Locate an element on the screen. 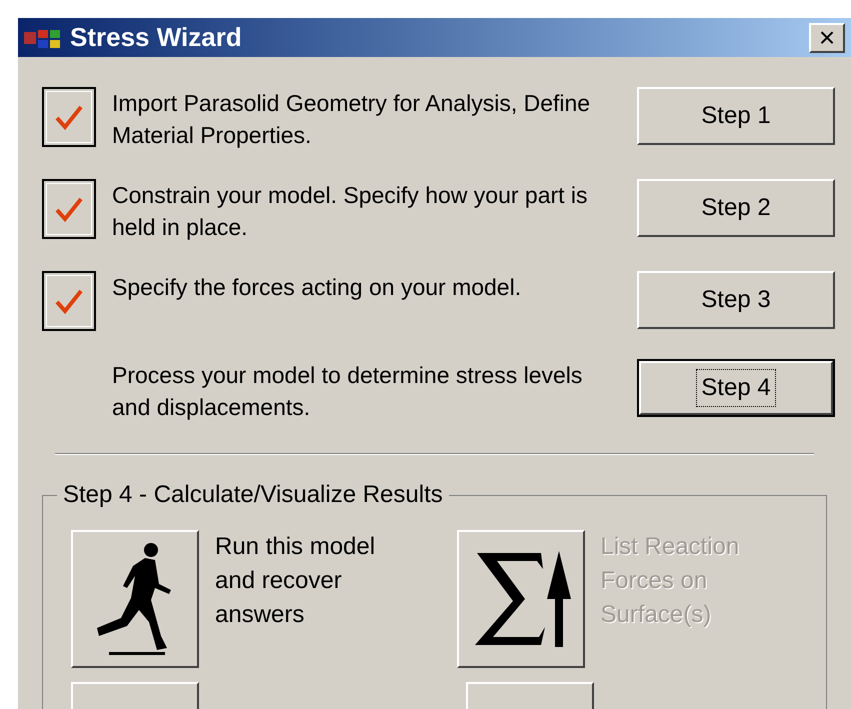  action-description: Run this model and recover answers is located at coordinates (295, 581).